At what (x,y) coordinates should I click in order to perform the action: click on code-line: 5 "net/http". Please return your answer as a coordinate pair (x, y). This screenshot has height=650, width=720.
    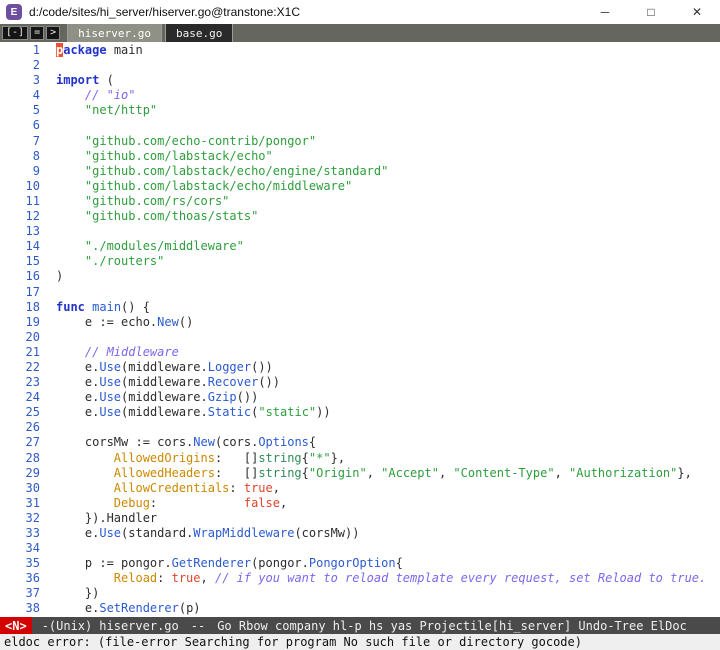
    Looking at the image, I should click on (360, 110).